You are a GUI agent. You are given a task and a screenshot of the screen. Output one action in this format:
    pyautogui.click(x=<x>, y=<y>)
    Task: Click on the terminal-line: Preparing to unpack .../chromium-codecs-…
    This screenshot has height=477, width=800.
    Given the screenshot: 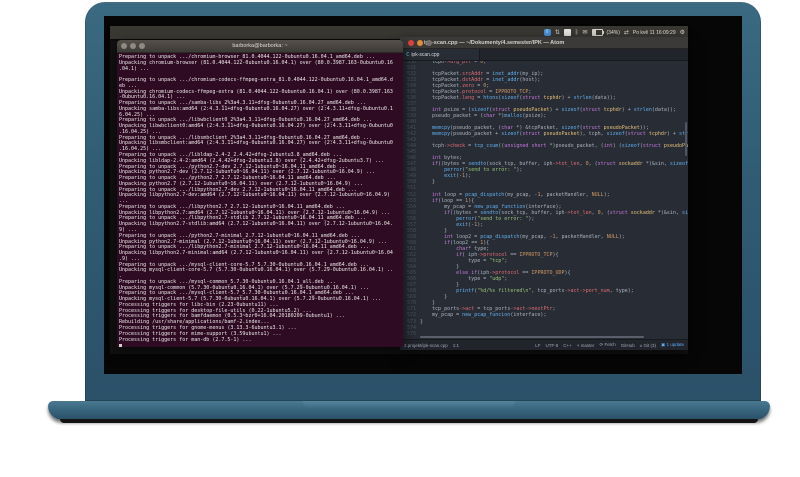 What is the action you would take?
    pyautogui.click(x=256, y=80)
    